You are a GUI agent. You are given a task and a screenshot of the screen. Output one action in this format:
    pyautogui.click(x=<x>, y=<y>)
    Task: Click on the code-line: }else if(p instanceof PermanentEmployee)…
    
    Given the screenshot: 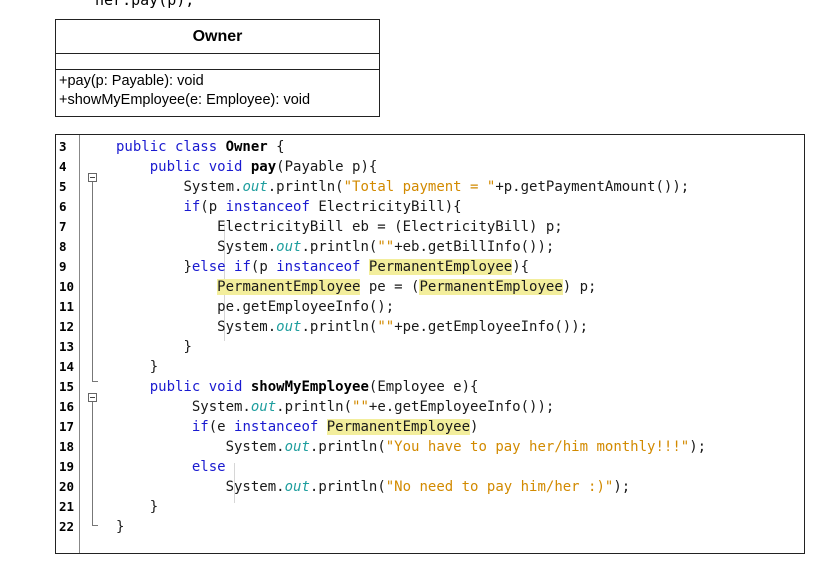 What is the action you would take?
    pyautogui.click(x=356, y=267)
    